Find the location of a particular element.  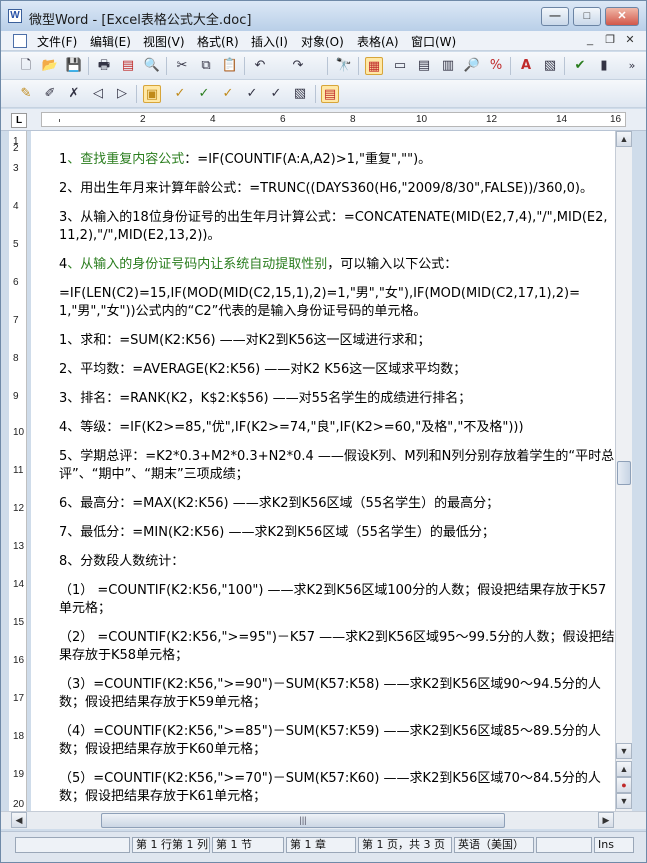

cut-icon: ✂ is located at coordinates (182, 66).